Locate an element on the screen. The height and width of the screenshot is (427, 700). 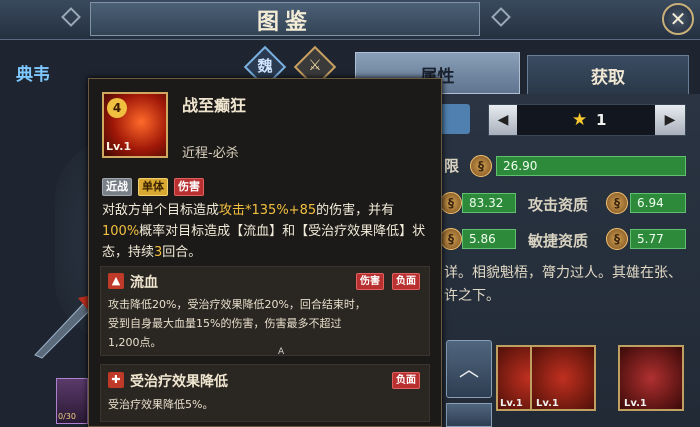
star-value: 1 is located at coordinates (601, 120).